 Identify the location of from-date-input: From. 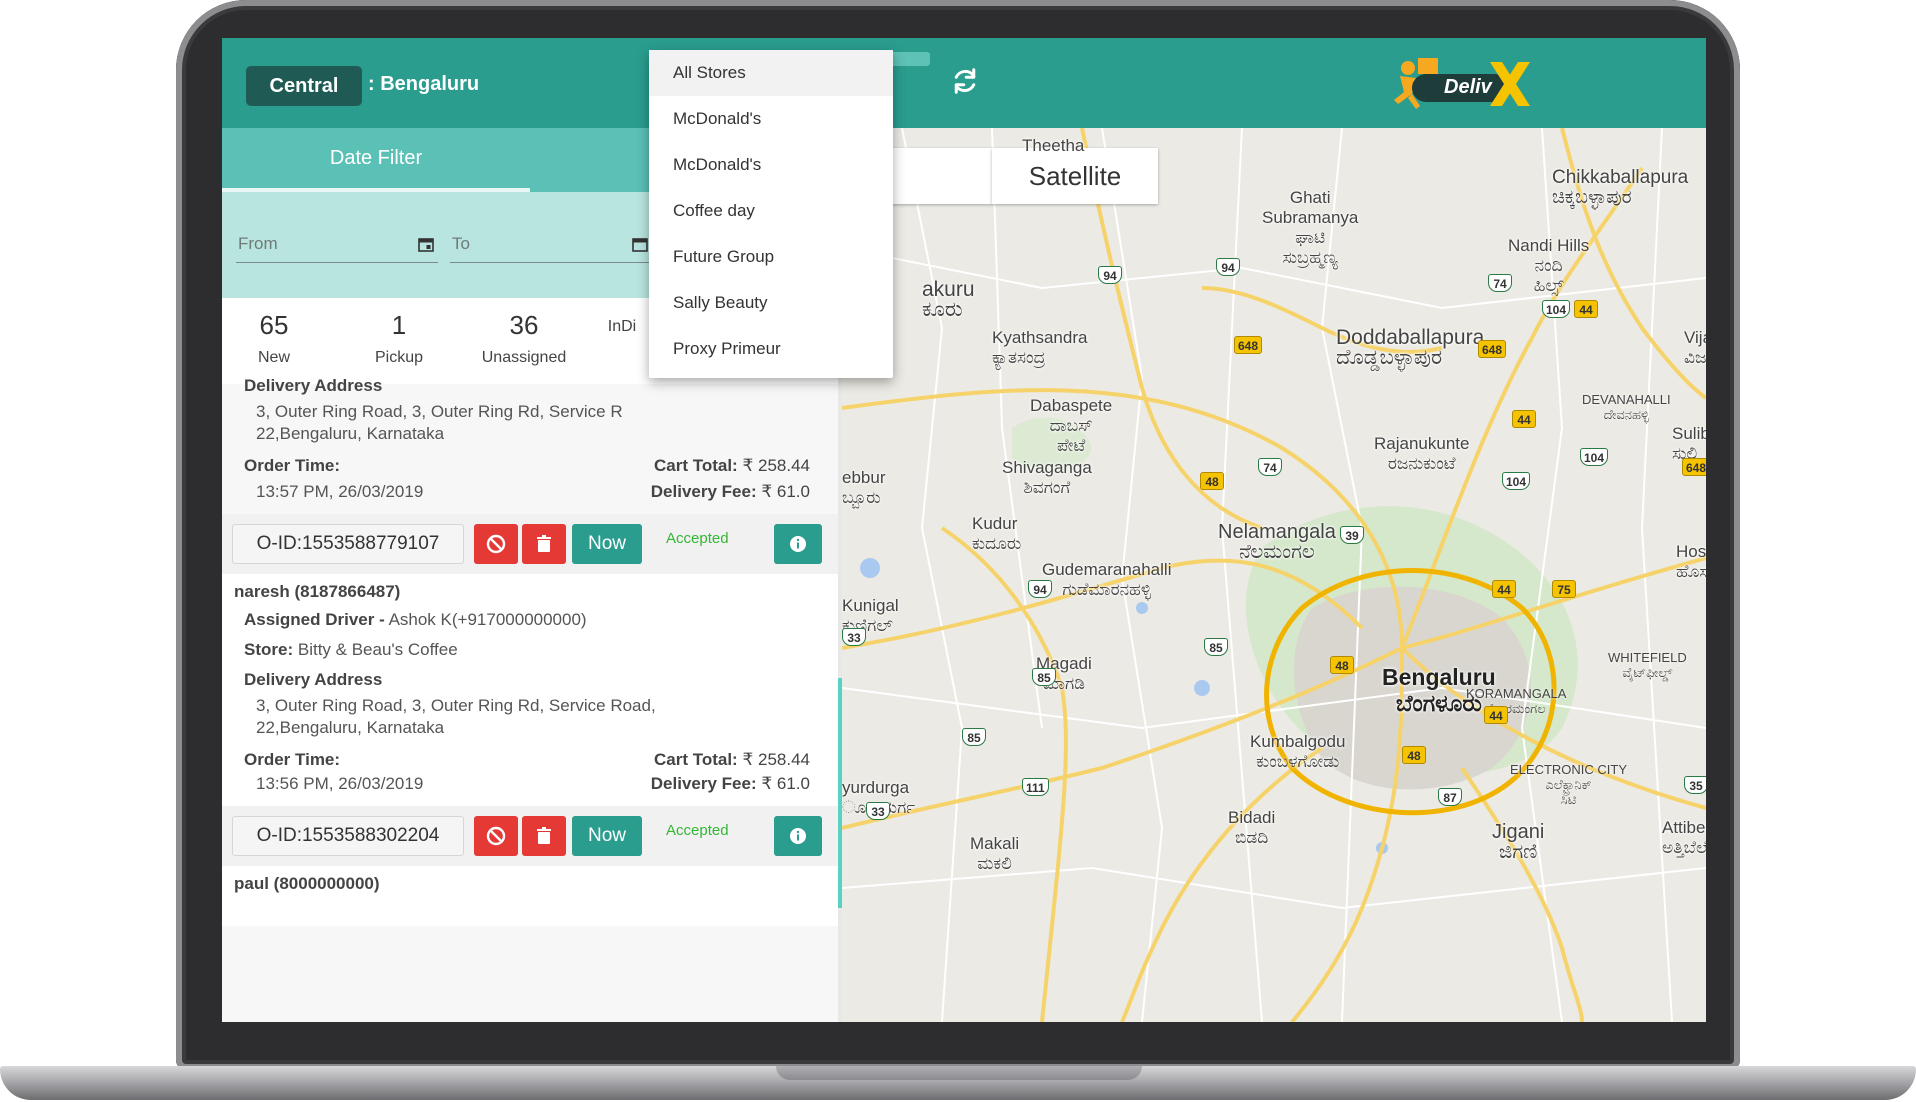
(337, 244).